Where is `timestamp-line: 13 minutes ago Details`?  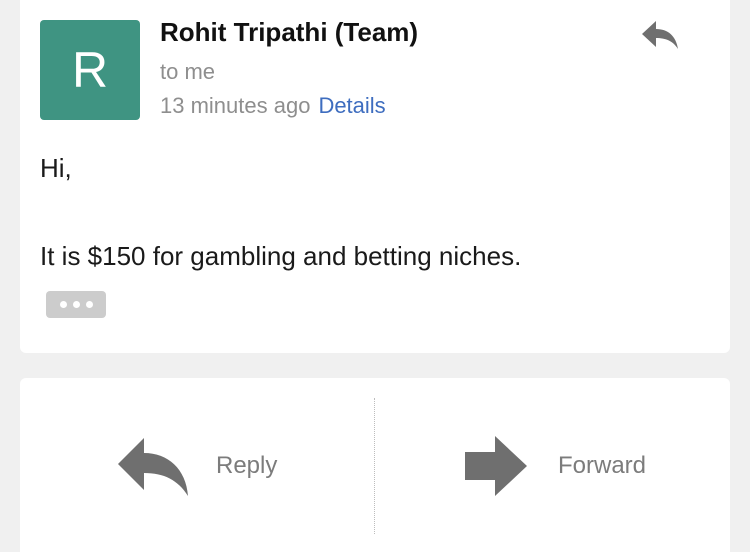
timestamp-line: 13 minutes ago Details is located at coordinates (273, 106).